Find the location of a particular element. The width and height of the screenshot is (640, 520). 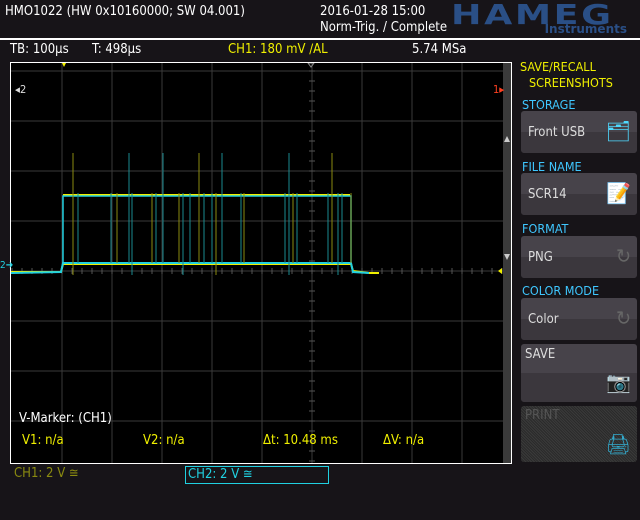

ch2-marker: ◂2 is located at coordinates (21, 89).